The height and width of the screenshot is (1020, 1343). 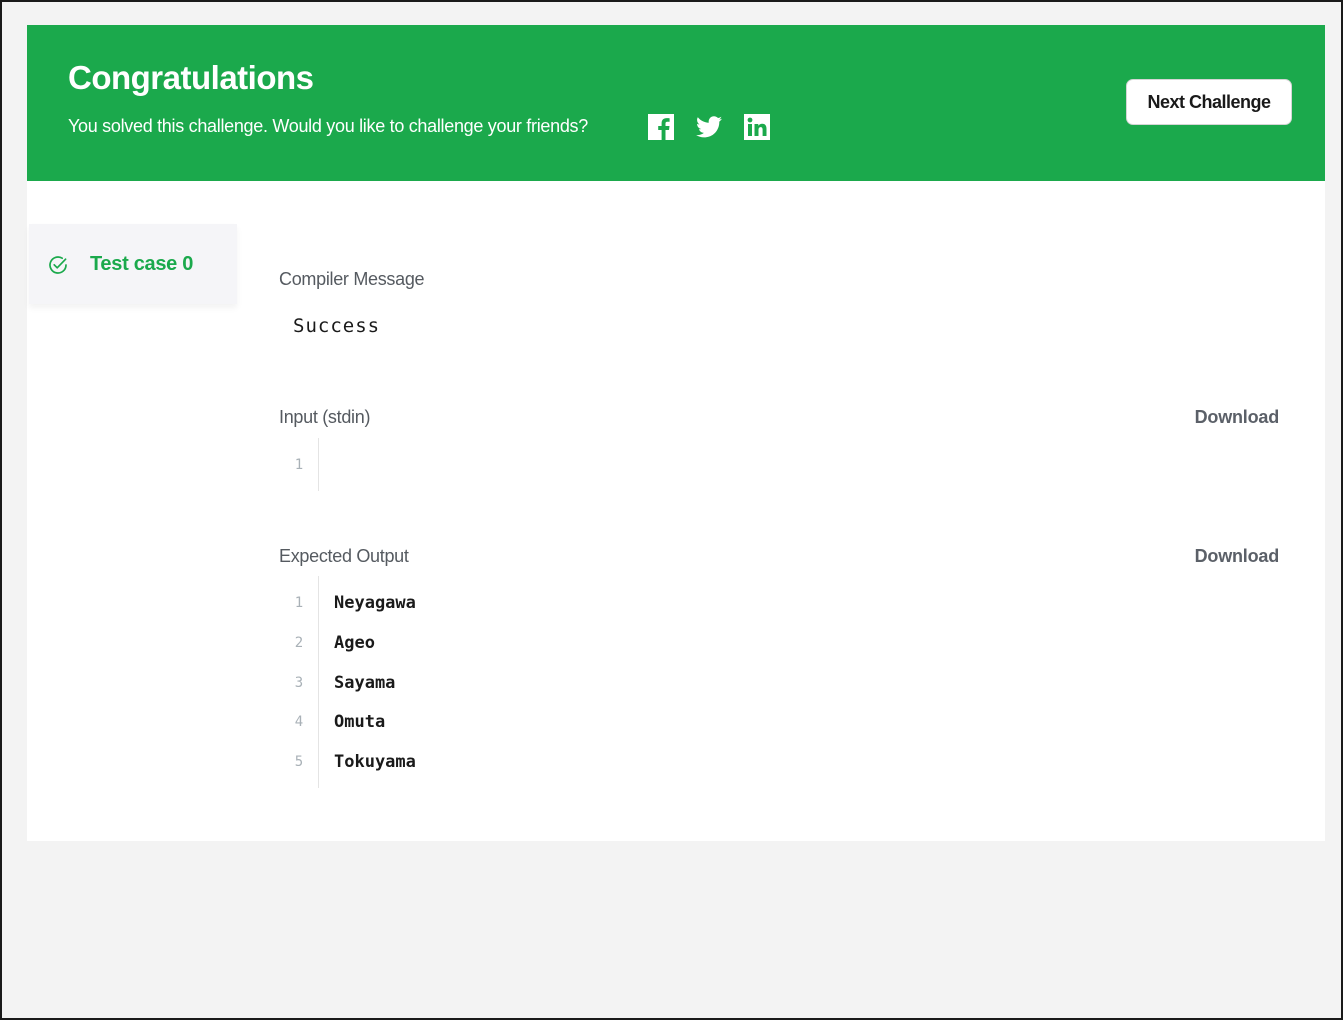 What do you see at coordinates (579, 693) in the screenshot?
I see `code-line: 3 Sayama` at bounding box center [579, 693].